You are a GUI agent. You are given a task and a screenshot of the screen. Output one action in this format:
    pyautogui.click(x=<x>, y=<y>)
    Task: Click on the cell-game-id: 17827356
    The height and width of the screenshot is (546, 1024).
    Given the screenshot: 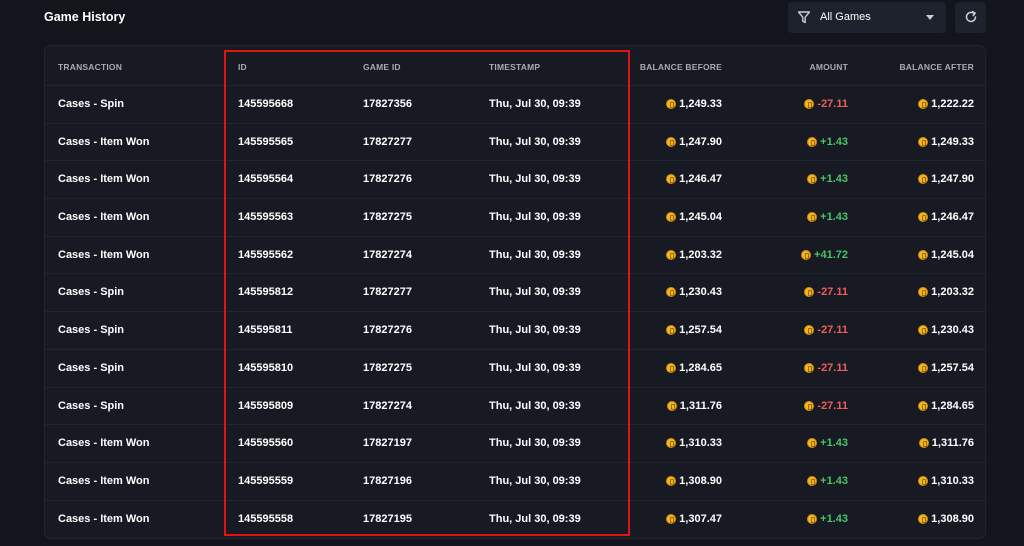 What is the action you would take?
    pyautogui.click(x=387, y=104)
    